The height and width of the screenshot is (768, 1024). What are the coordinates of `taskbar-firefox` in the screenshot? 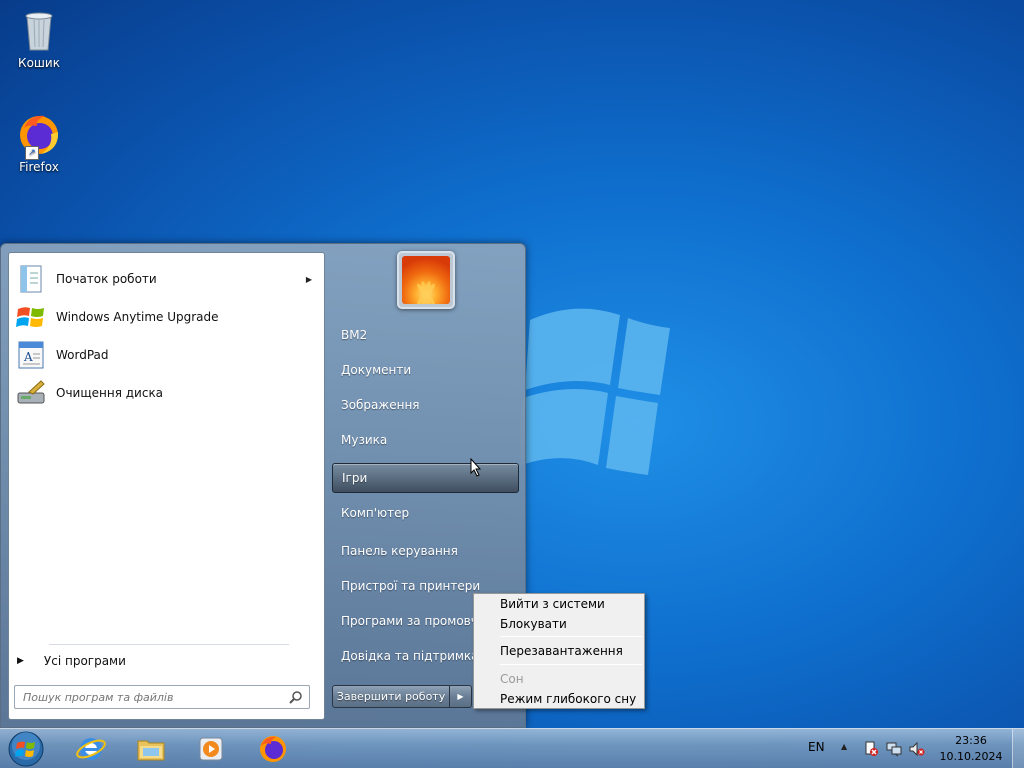 It's located at (273, 749).